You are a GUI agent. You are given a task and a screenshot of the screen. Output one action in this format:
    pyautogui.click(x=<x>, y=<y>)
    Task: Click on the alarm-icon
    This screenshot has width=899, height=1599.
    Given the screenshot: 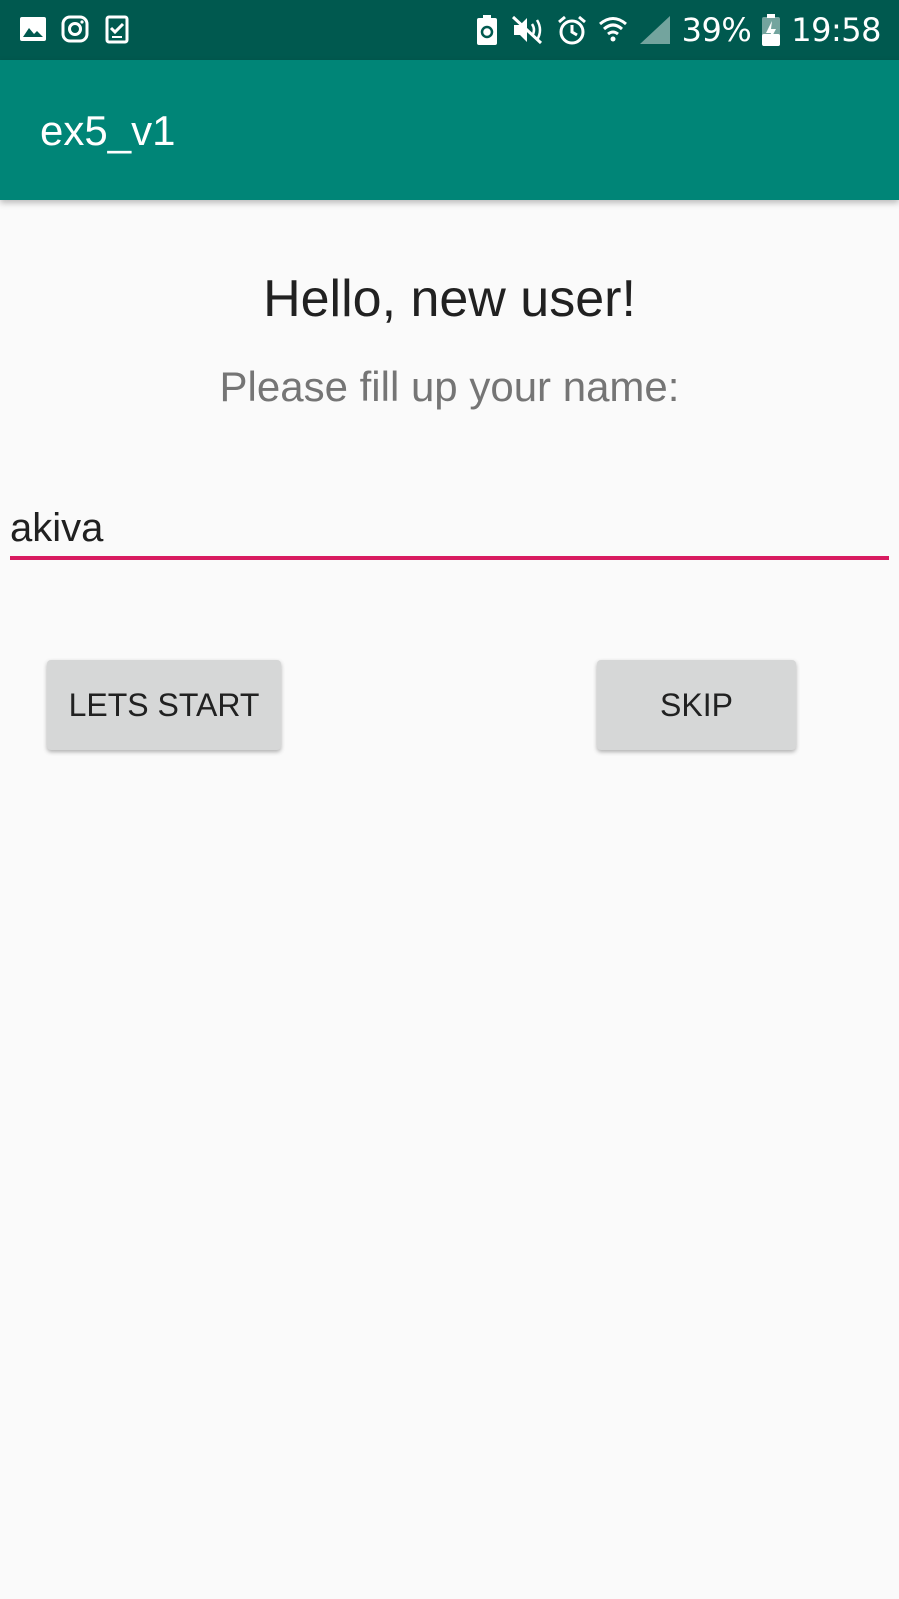 What is the action you would take?
    pyautogui.click(x=572, y=30)
    